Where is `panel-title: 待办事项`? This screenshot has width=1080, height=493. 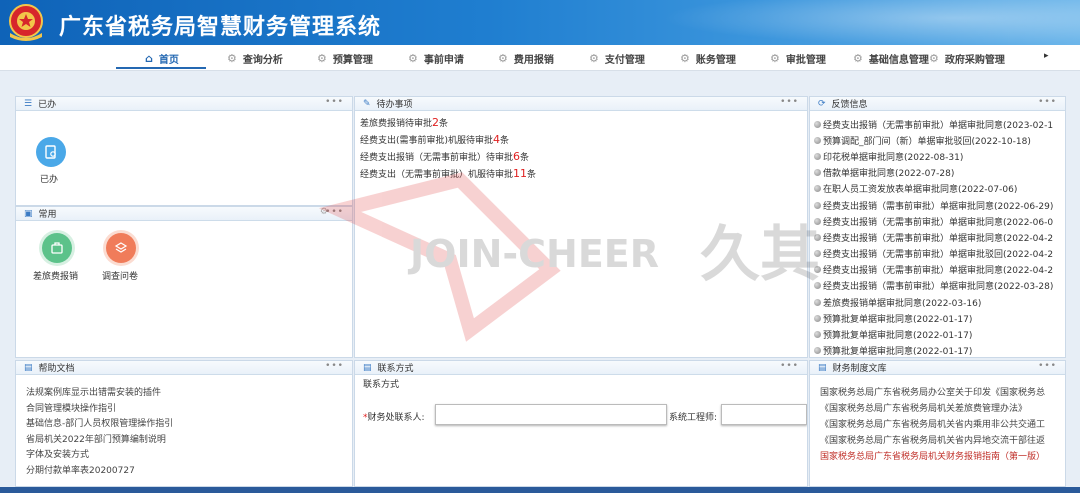 panel-title: 待办事项 is located at coordinates (394, 105).